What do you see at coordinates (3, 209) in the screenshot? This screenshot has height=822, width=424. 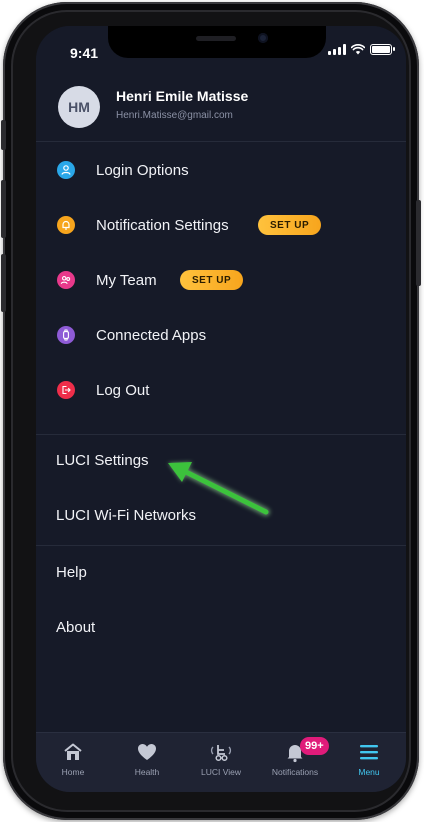 I see `volume-up-button` at bounding box center [3, 209].